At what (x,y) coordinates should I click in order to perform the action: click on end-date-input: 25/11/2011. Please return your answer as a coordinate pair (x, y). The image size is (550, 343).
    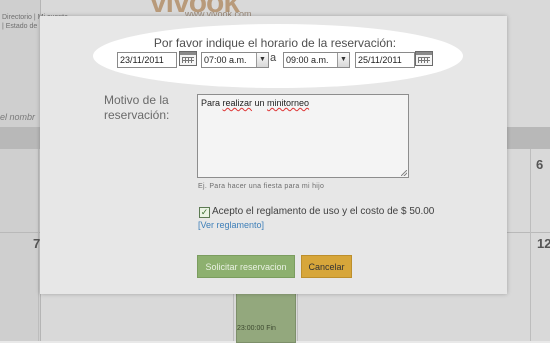
    Looking at the image, I should click on (385, 60).